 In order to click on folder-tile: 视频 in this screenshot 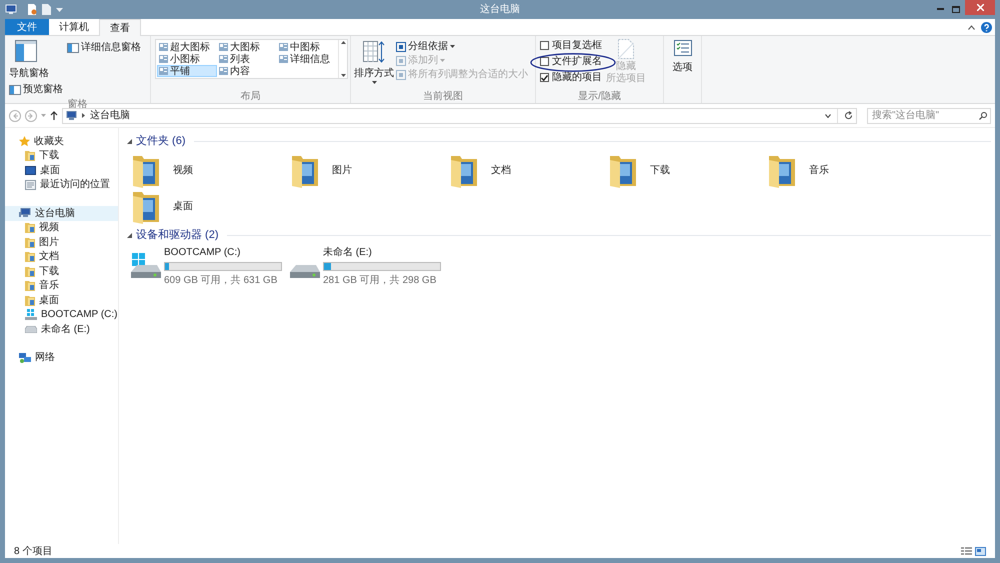, I will do `click(210, 170)`.